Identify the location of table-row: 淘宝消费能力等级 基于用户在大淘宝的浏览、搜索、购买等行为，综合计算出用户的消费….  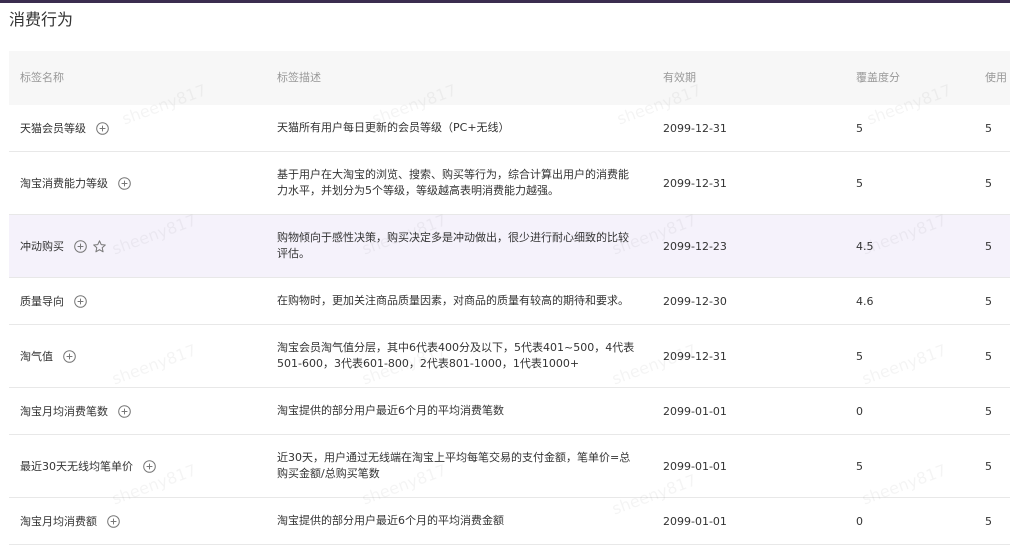
(509, 183).